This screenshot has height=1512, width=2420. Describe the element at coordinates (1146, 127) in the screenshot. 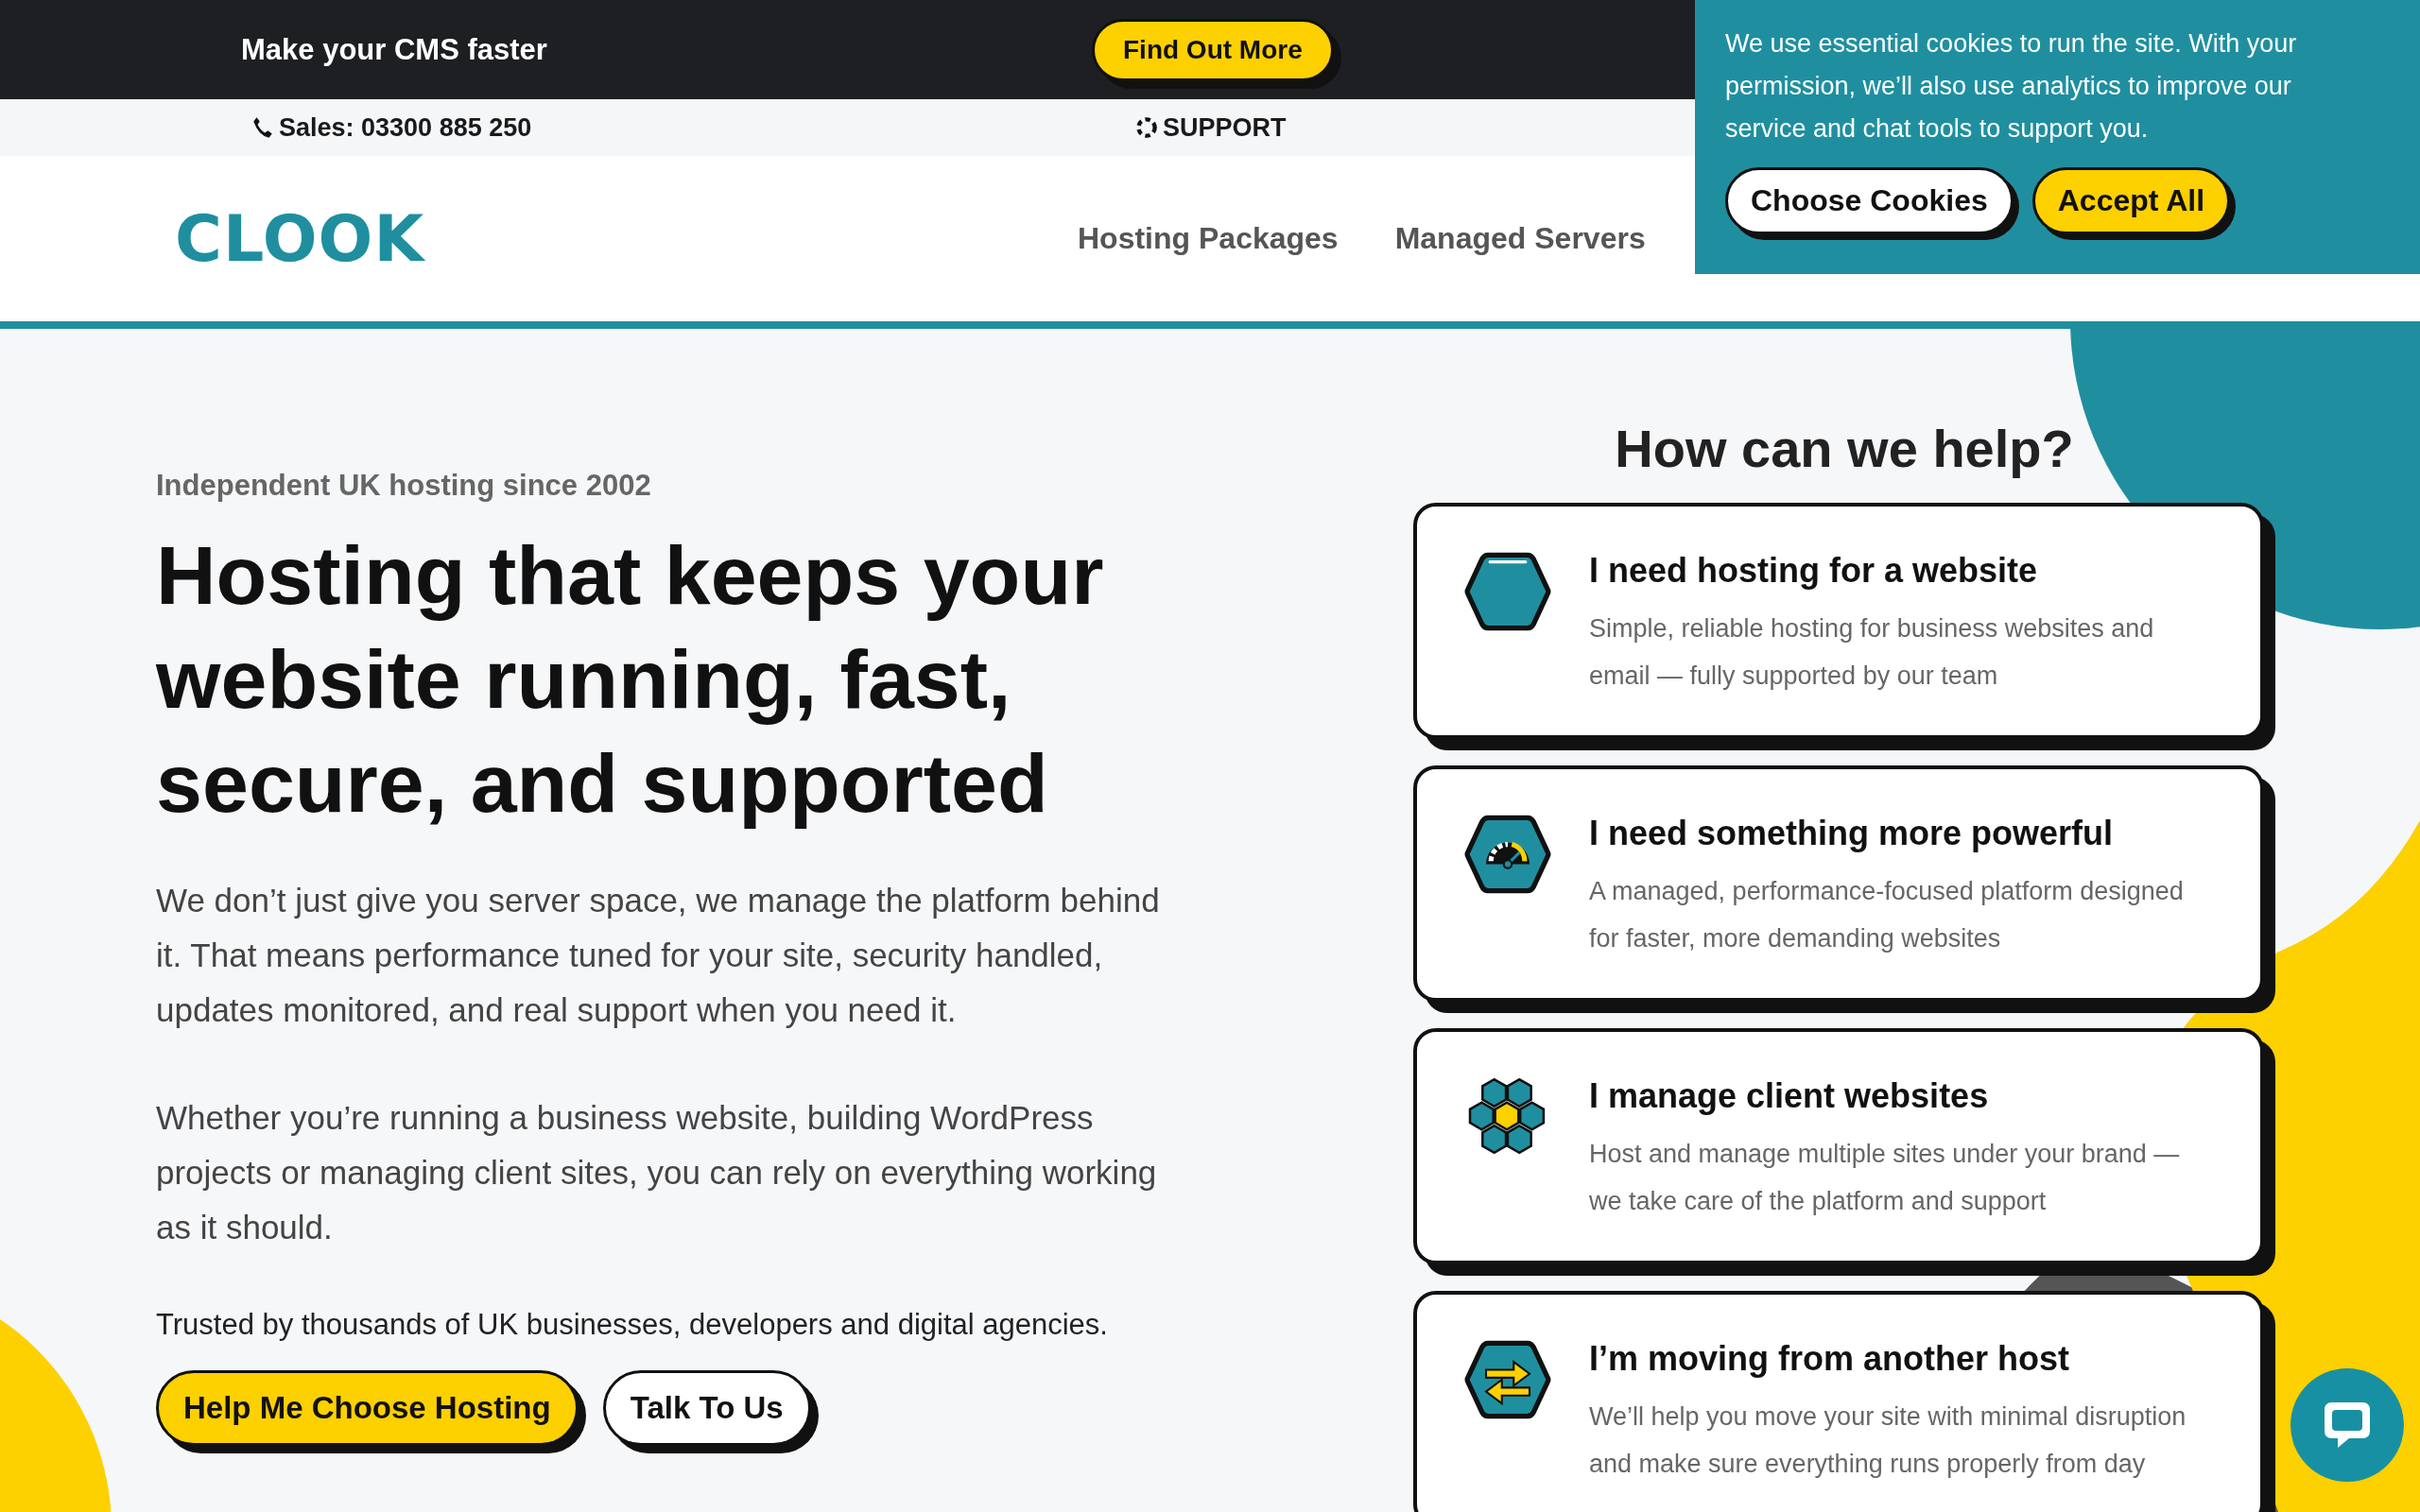

I see `support-icon` at that location.